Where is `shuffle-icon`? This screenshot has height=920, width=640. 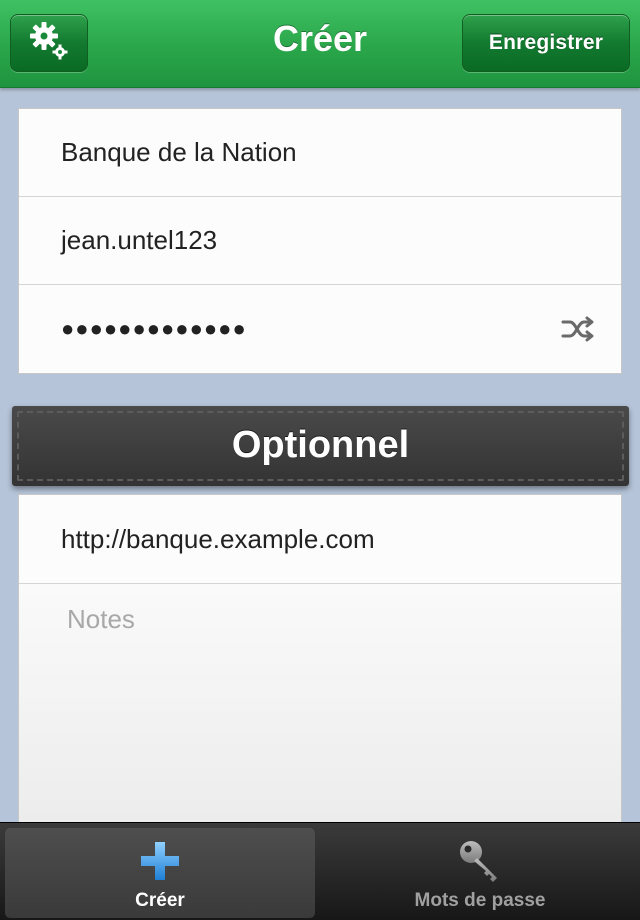 shuffle-icon is located at coordinates (579, 329).